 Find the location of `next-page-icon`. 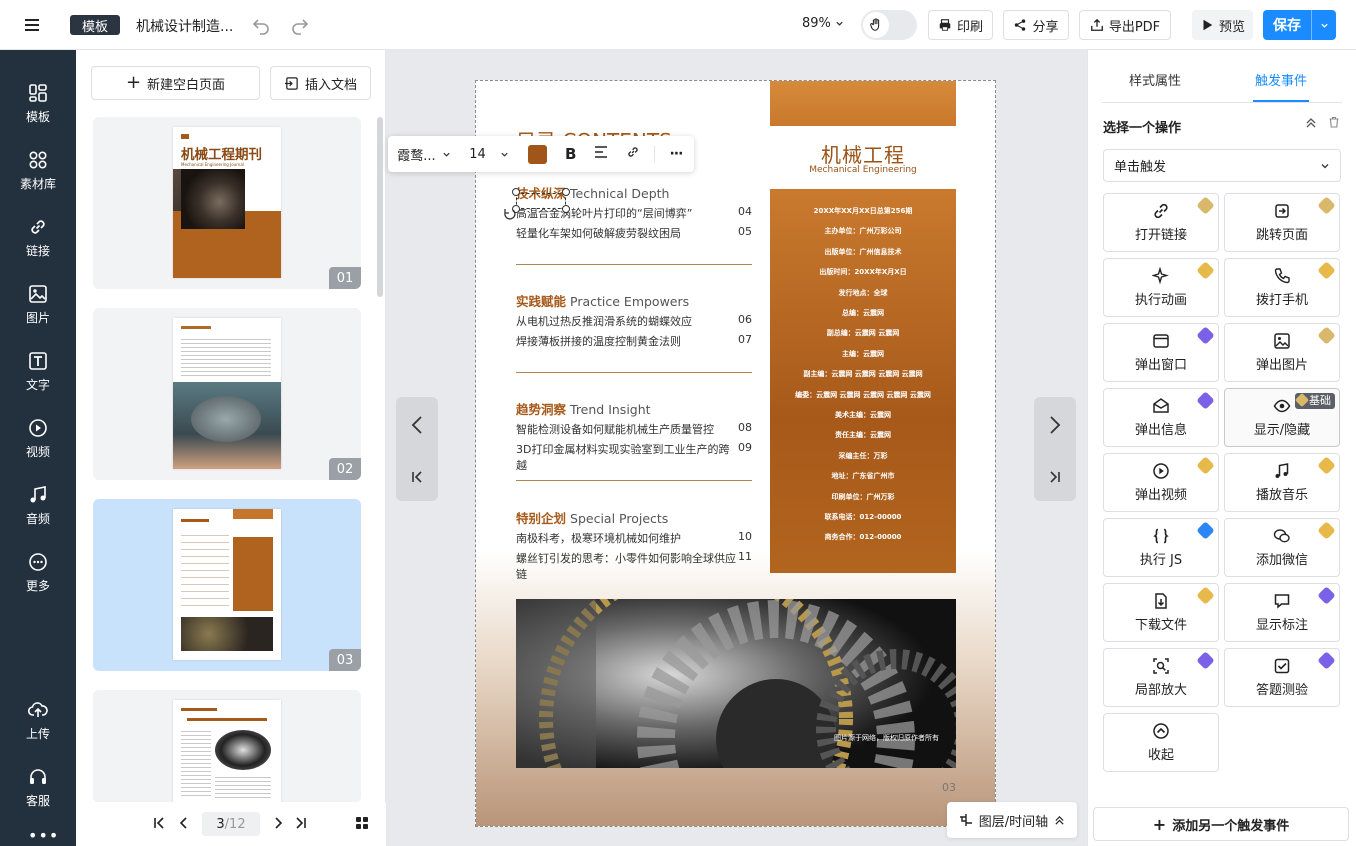

next-page-icon is located at coordinates (278, 825).